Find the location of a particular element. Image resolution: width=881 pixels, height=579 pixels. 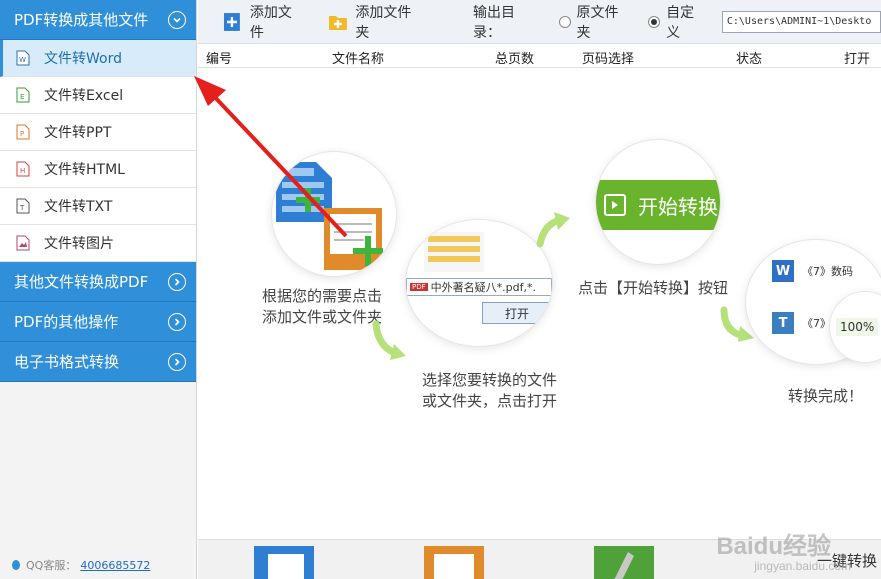

section-ebook-convert: 电子书格式转换 is located at coordinates (98, 362).